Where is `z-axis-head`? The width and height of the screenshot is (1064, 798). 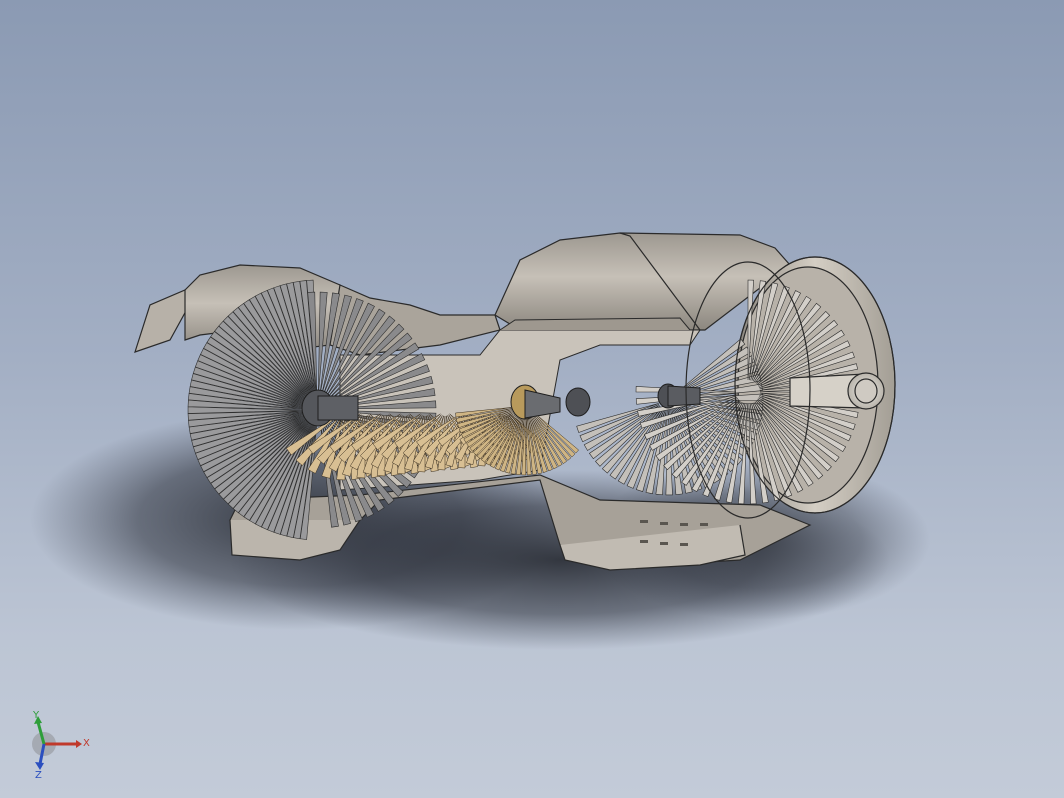 z-axis-head is located at coordinates (39, 766).